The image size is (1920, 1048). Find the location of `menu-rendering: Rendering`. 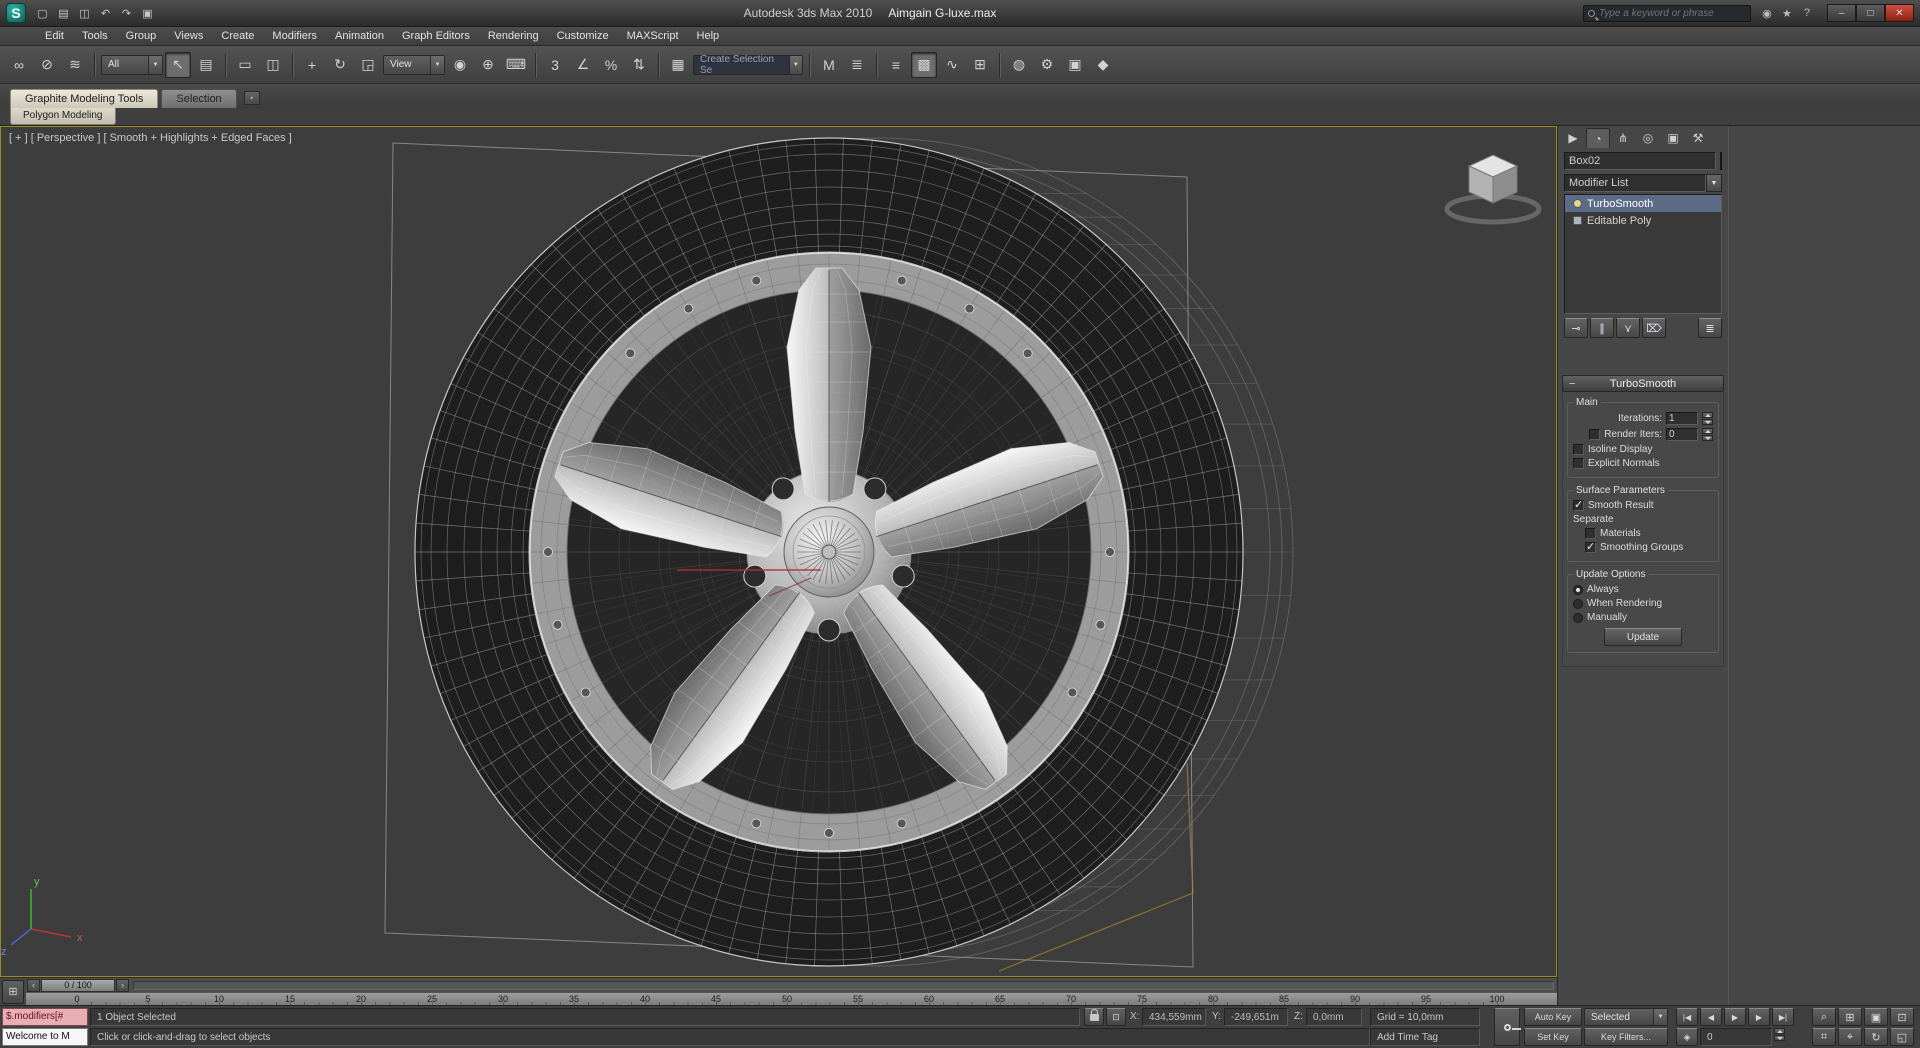

menu-rendering: Rendering is located at coordinates (513, 36).